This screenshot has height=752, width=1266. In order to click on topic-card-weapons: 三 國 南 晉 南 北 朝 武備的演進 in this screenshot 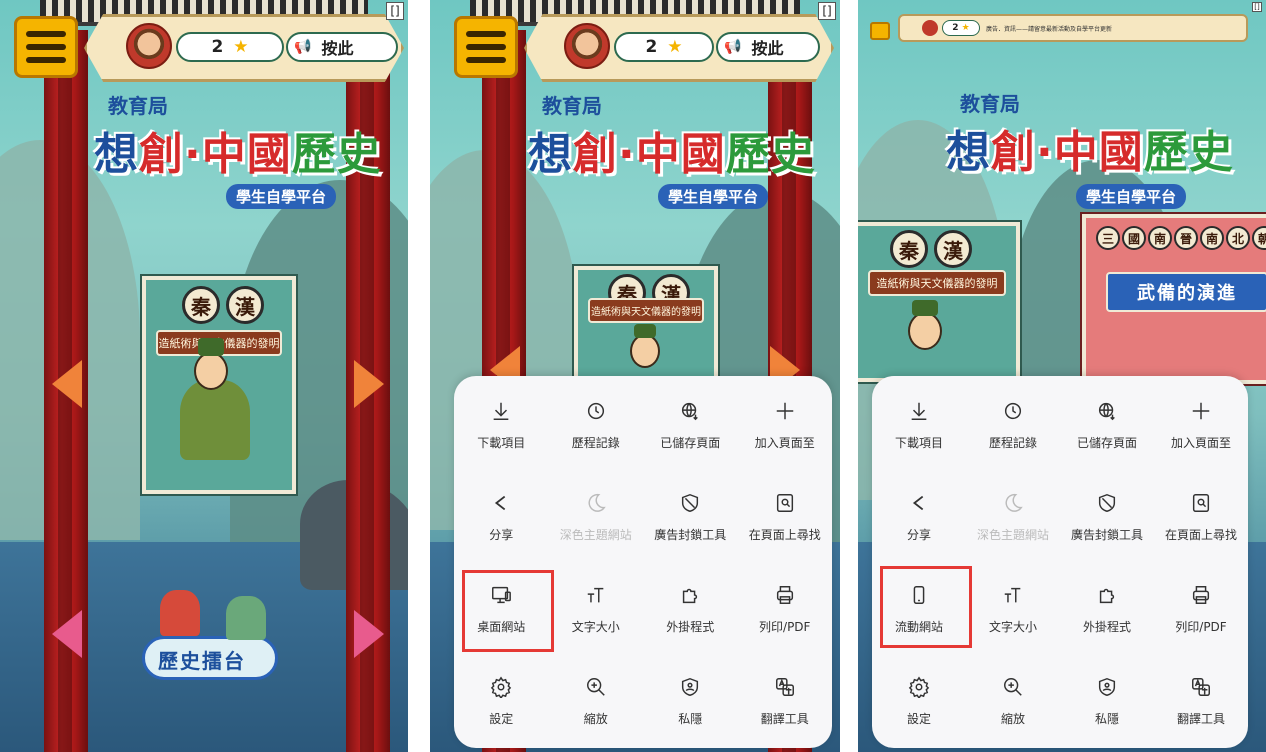, I will do `click(1174, 299)`.